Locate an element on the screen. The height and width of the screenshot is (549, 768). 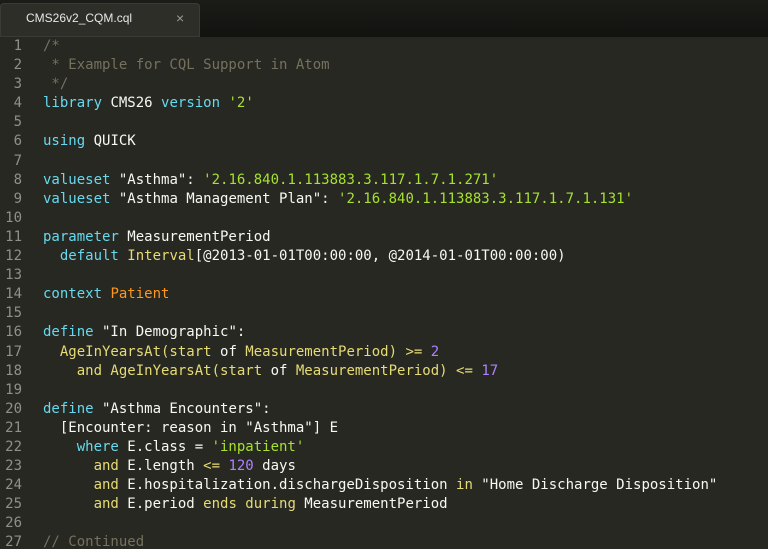
tab-title: CMS26v2_CQM.cql is located at coordinates (79, 18).